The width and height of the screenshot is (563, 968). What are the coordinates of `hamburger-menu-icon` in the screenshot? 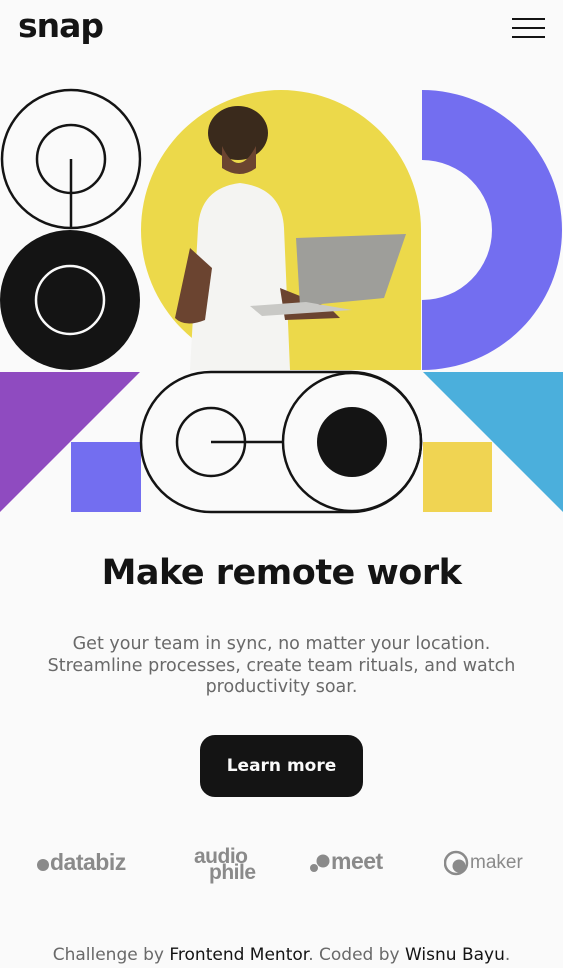 It's located at (529, 28).